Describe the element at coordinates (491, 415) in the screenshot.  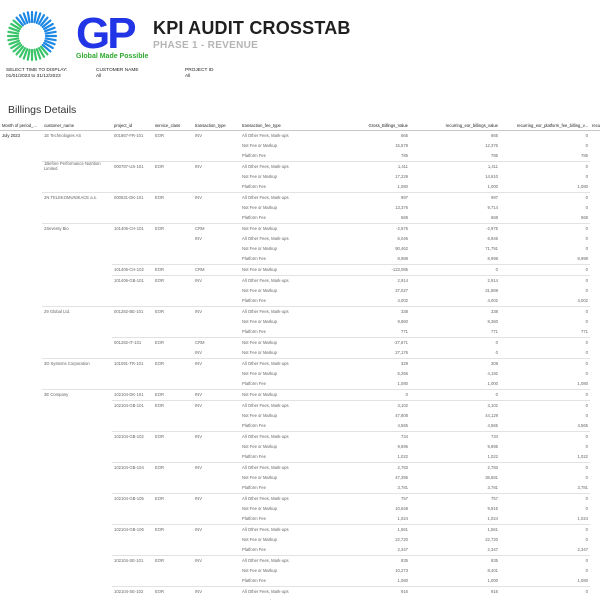
I see `recurring-eor-billings-cell: 44,129` at that location.